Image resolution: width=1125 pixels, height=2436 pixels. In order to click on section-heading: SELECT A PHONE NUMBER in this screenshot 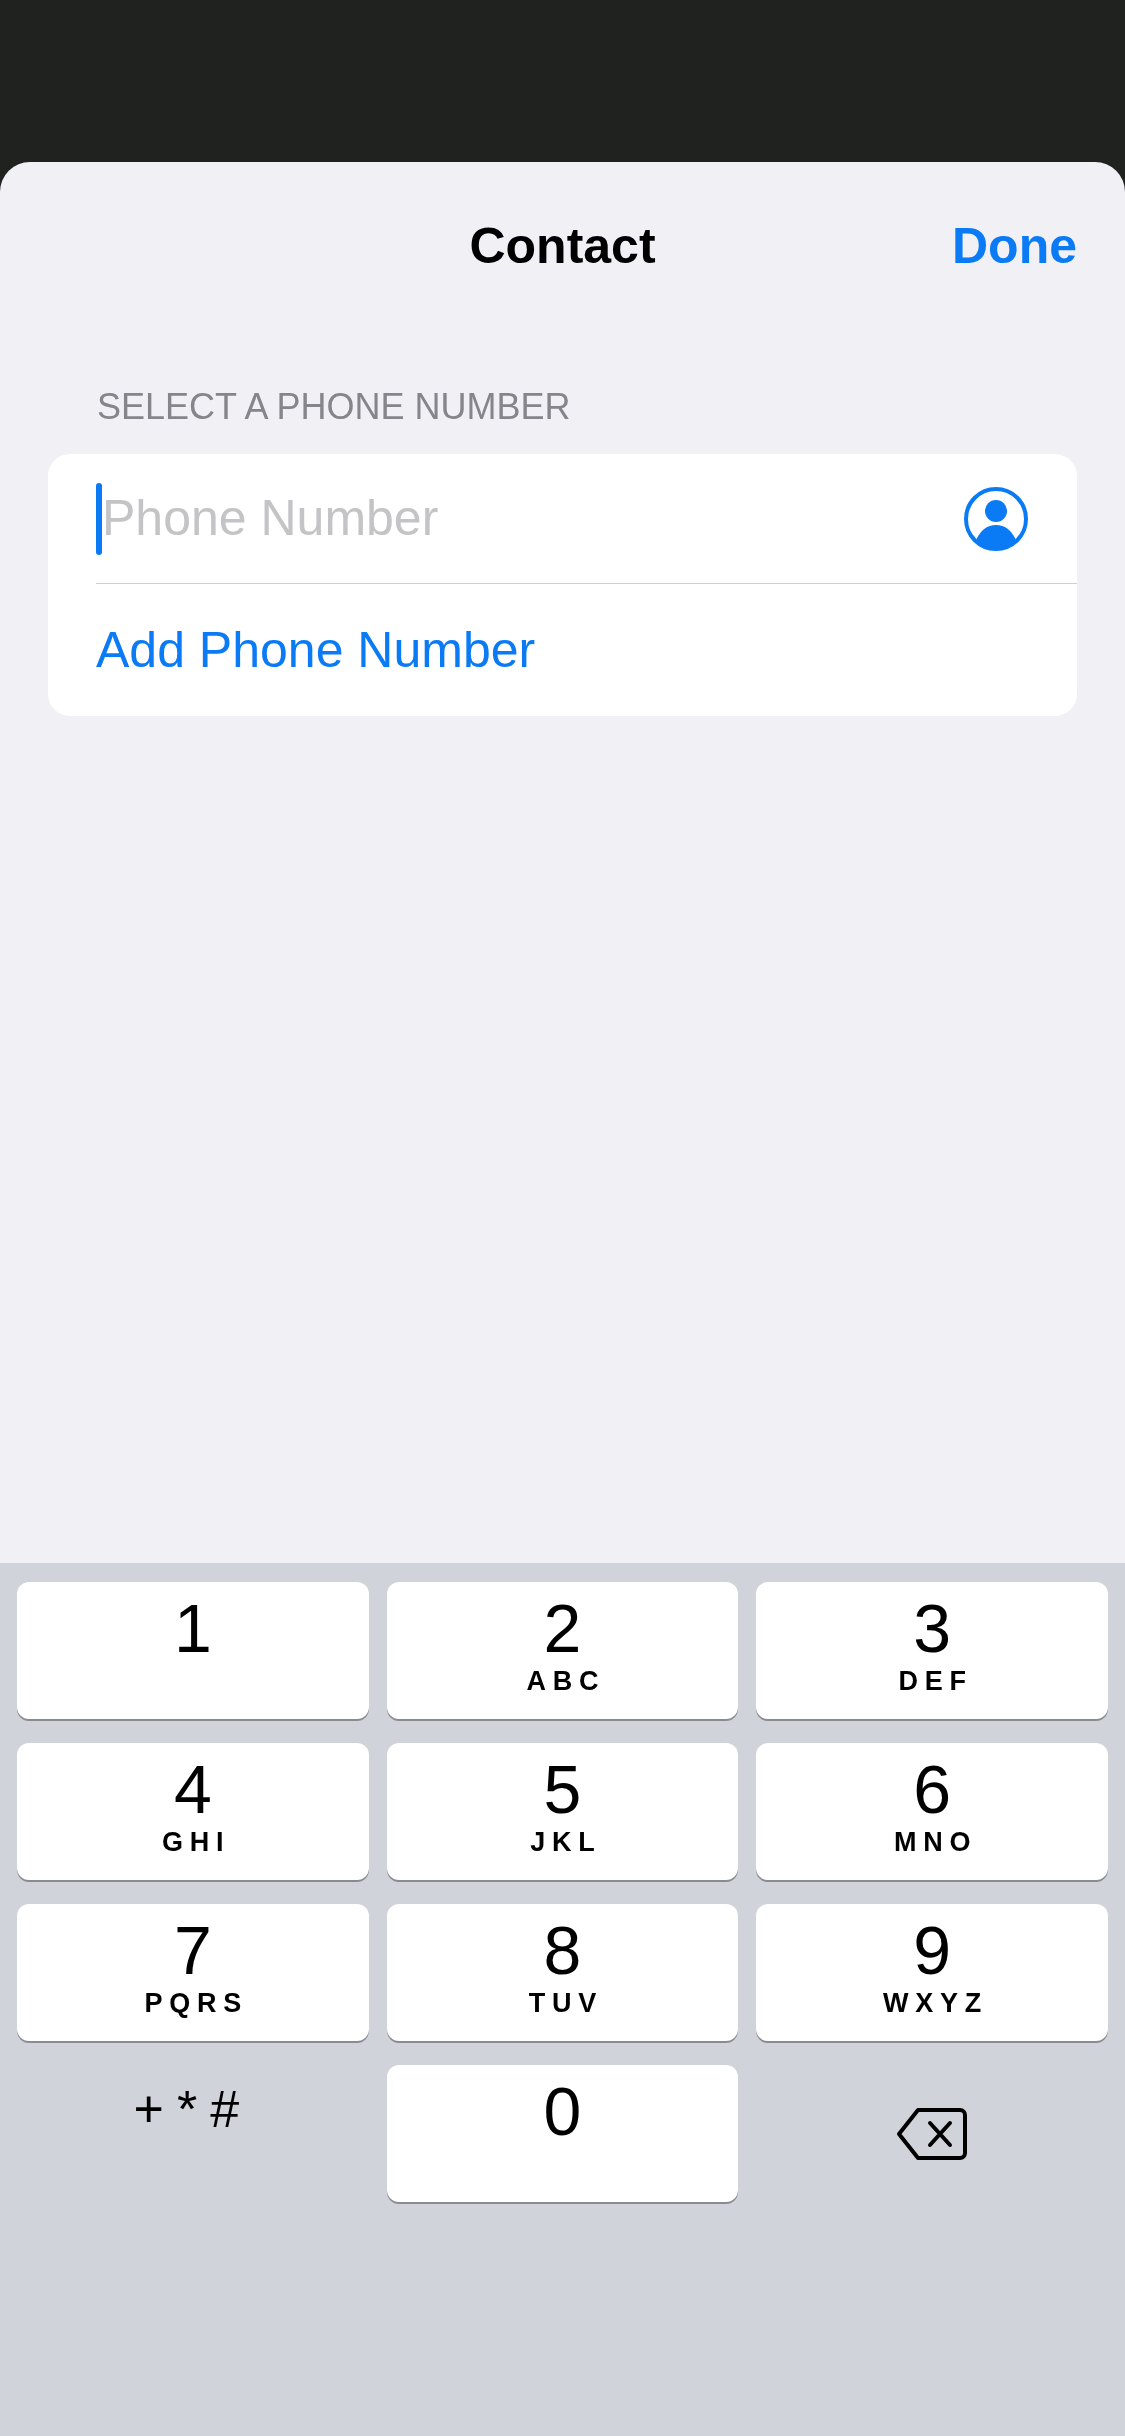, I will do `click(334, 406)`.